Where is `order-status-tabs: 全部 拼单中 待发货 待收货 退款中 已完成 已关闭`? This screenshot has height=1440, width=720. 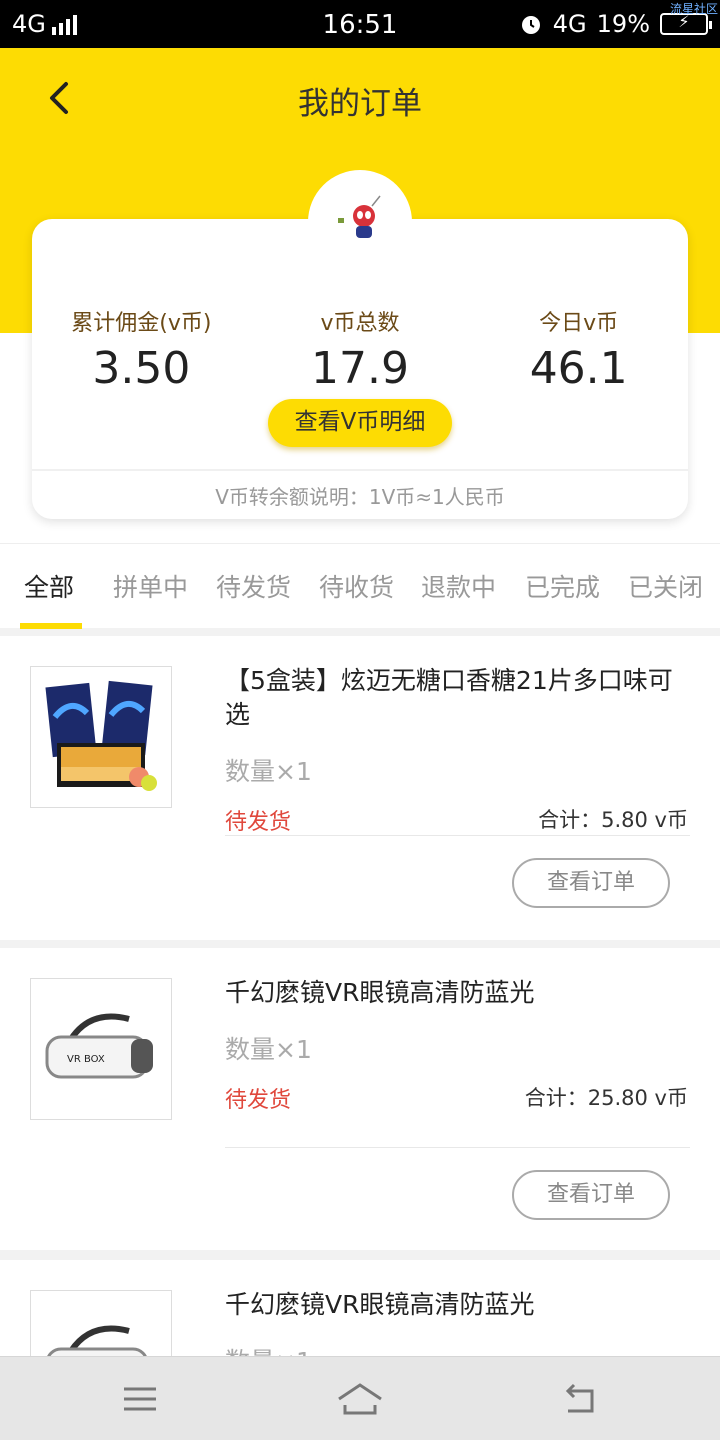
order-status-tabs: 全部 拼单中 待发货 待收货 退款中 已完成 已关闭 is located at coordinates (360, 586).